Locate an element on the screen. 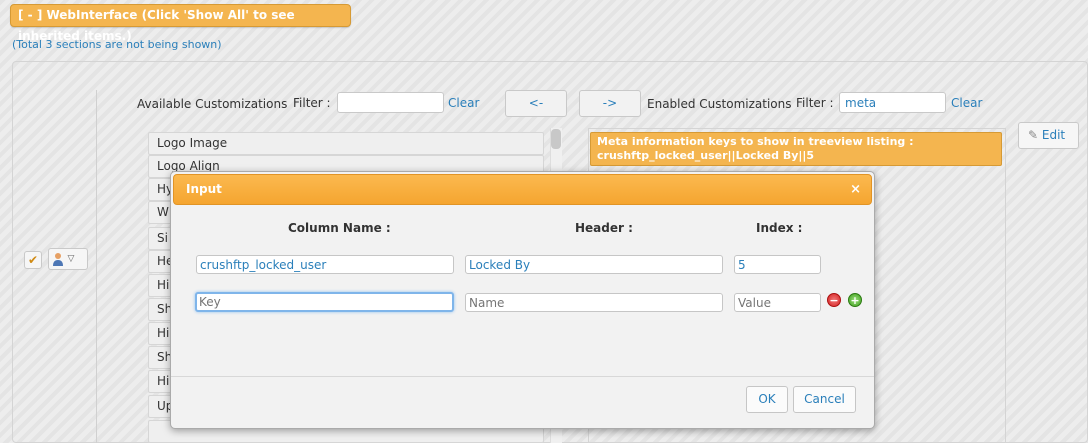  dialog-header: Input × is located at coordinates (522, 189).